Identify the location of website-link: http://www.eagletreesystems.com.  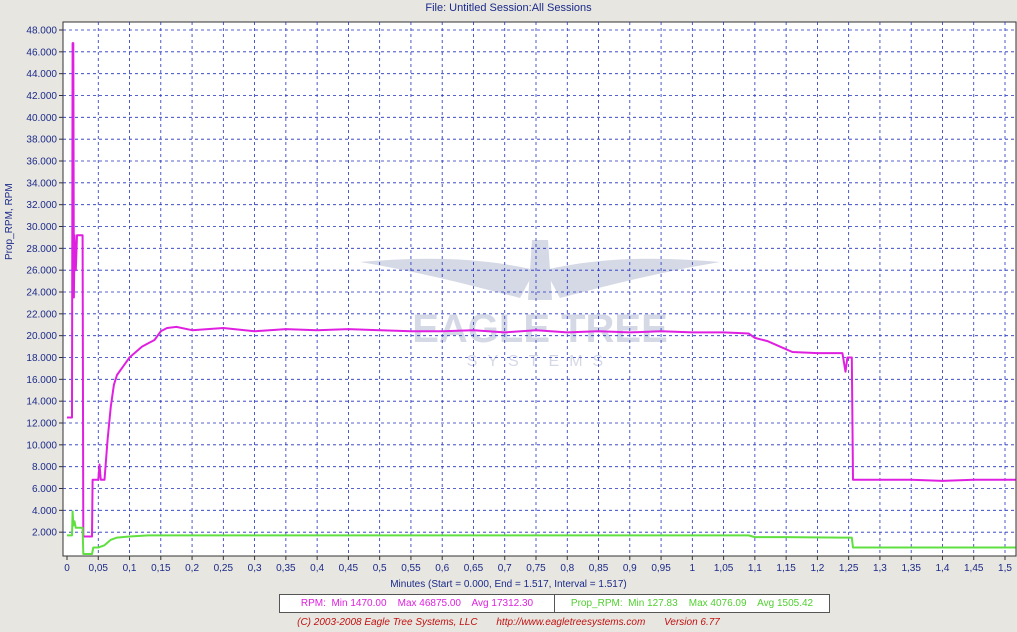
(570, 622).